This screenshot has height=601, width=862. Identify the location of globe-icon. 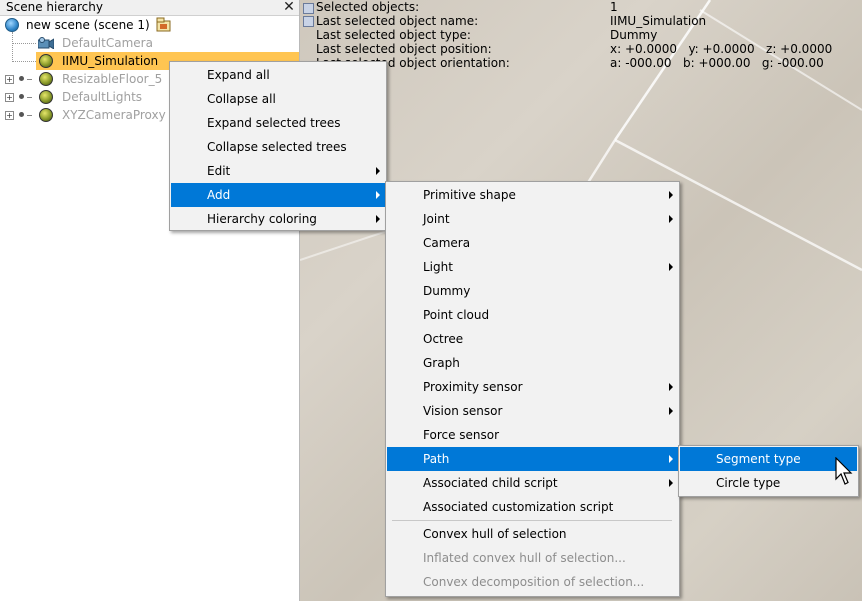
(12, 25).